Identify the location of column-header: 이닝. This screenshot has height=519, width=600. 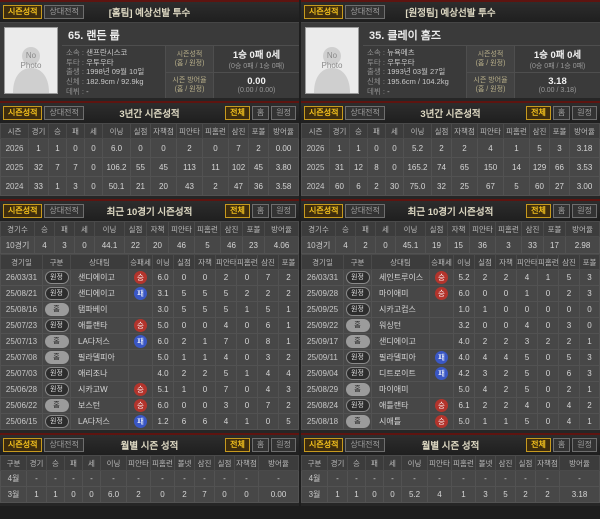
(109, 229).